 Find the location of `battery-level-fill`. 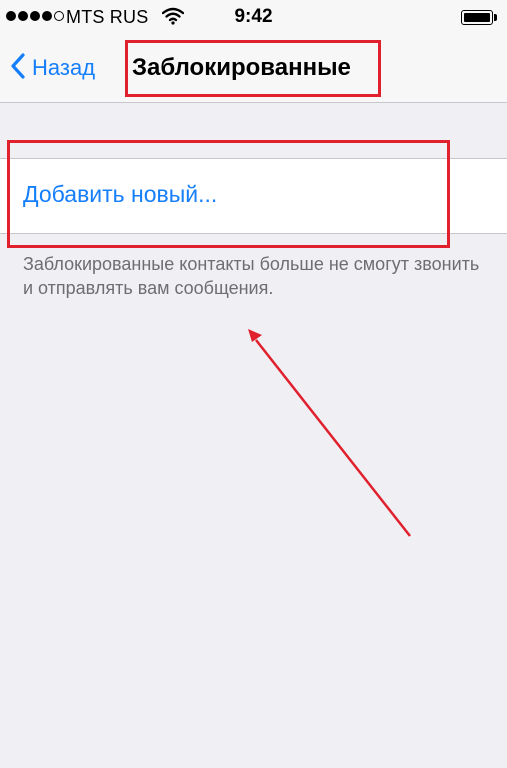

battery-level-fill is located at coordinates (477, 17).